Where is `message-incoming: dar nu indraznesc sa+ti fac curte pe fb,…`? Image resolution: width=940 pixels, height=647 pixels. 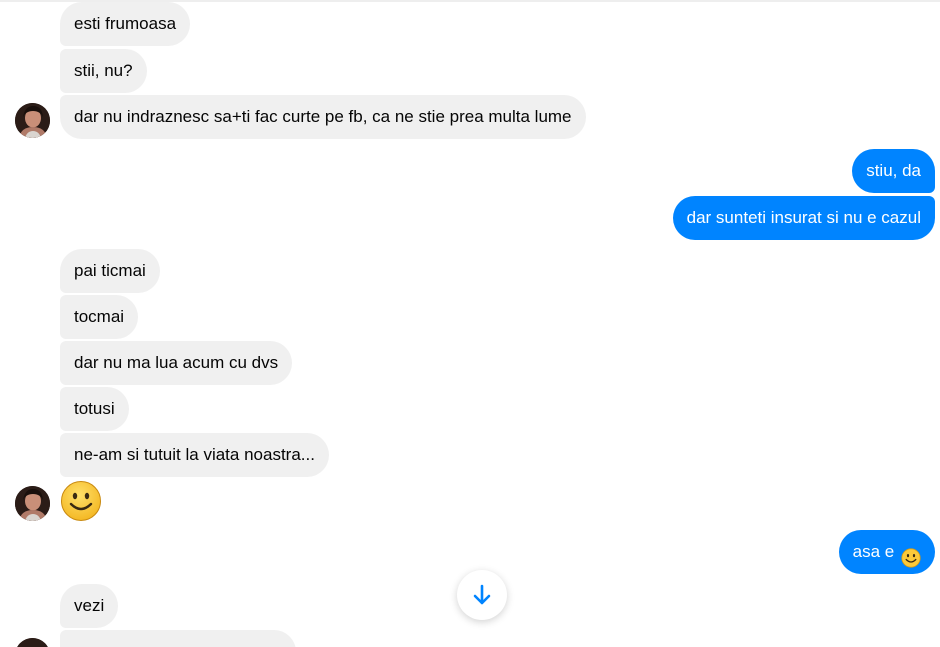
message-incoming: dar nu indraznesc sa+ti fac curte pe fb,… is located at coordinates (323, 117).